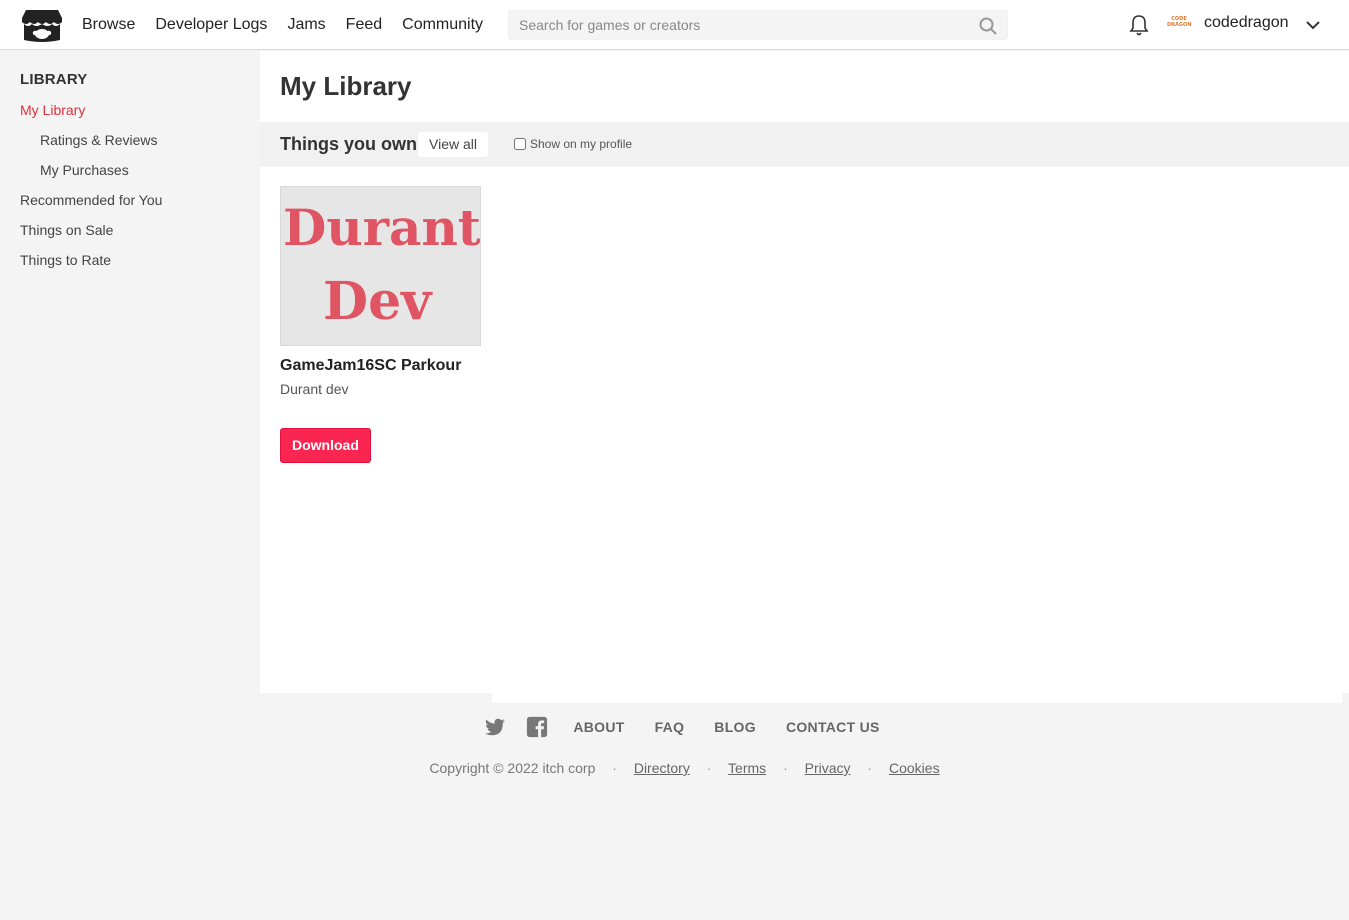 Image resolution: width=1349 pixels, height=920 pixels. What do you see at coordinates (1139, 25) in the screenshot?
I see `notification-bell-icon` at bounding box center [1139, 25].